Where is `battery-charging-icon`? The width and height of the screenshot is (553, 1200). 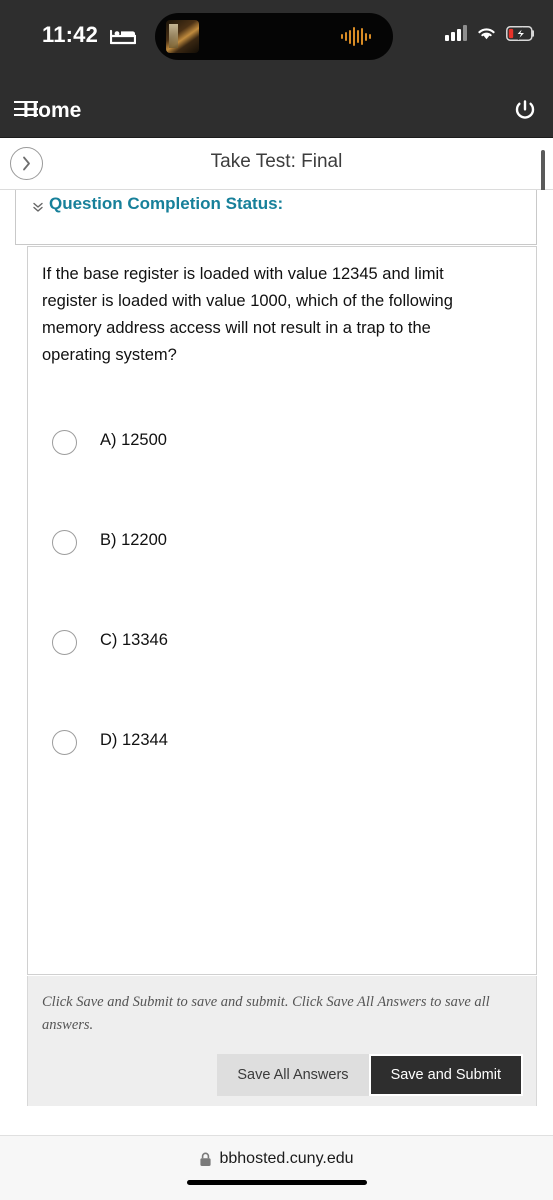
battery-charging-icon is located at coordinates (520, 33).